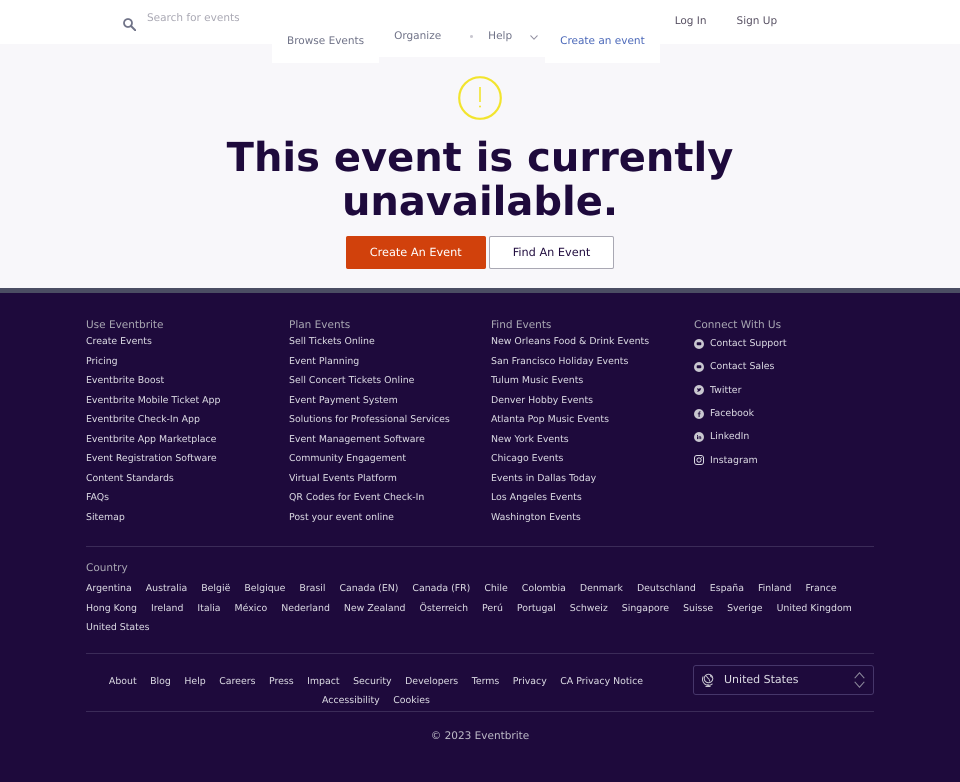  I want to click on footer-link: CA Privacy Notice, so click(602, 681).